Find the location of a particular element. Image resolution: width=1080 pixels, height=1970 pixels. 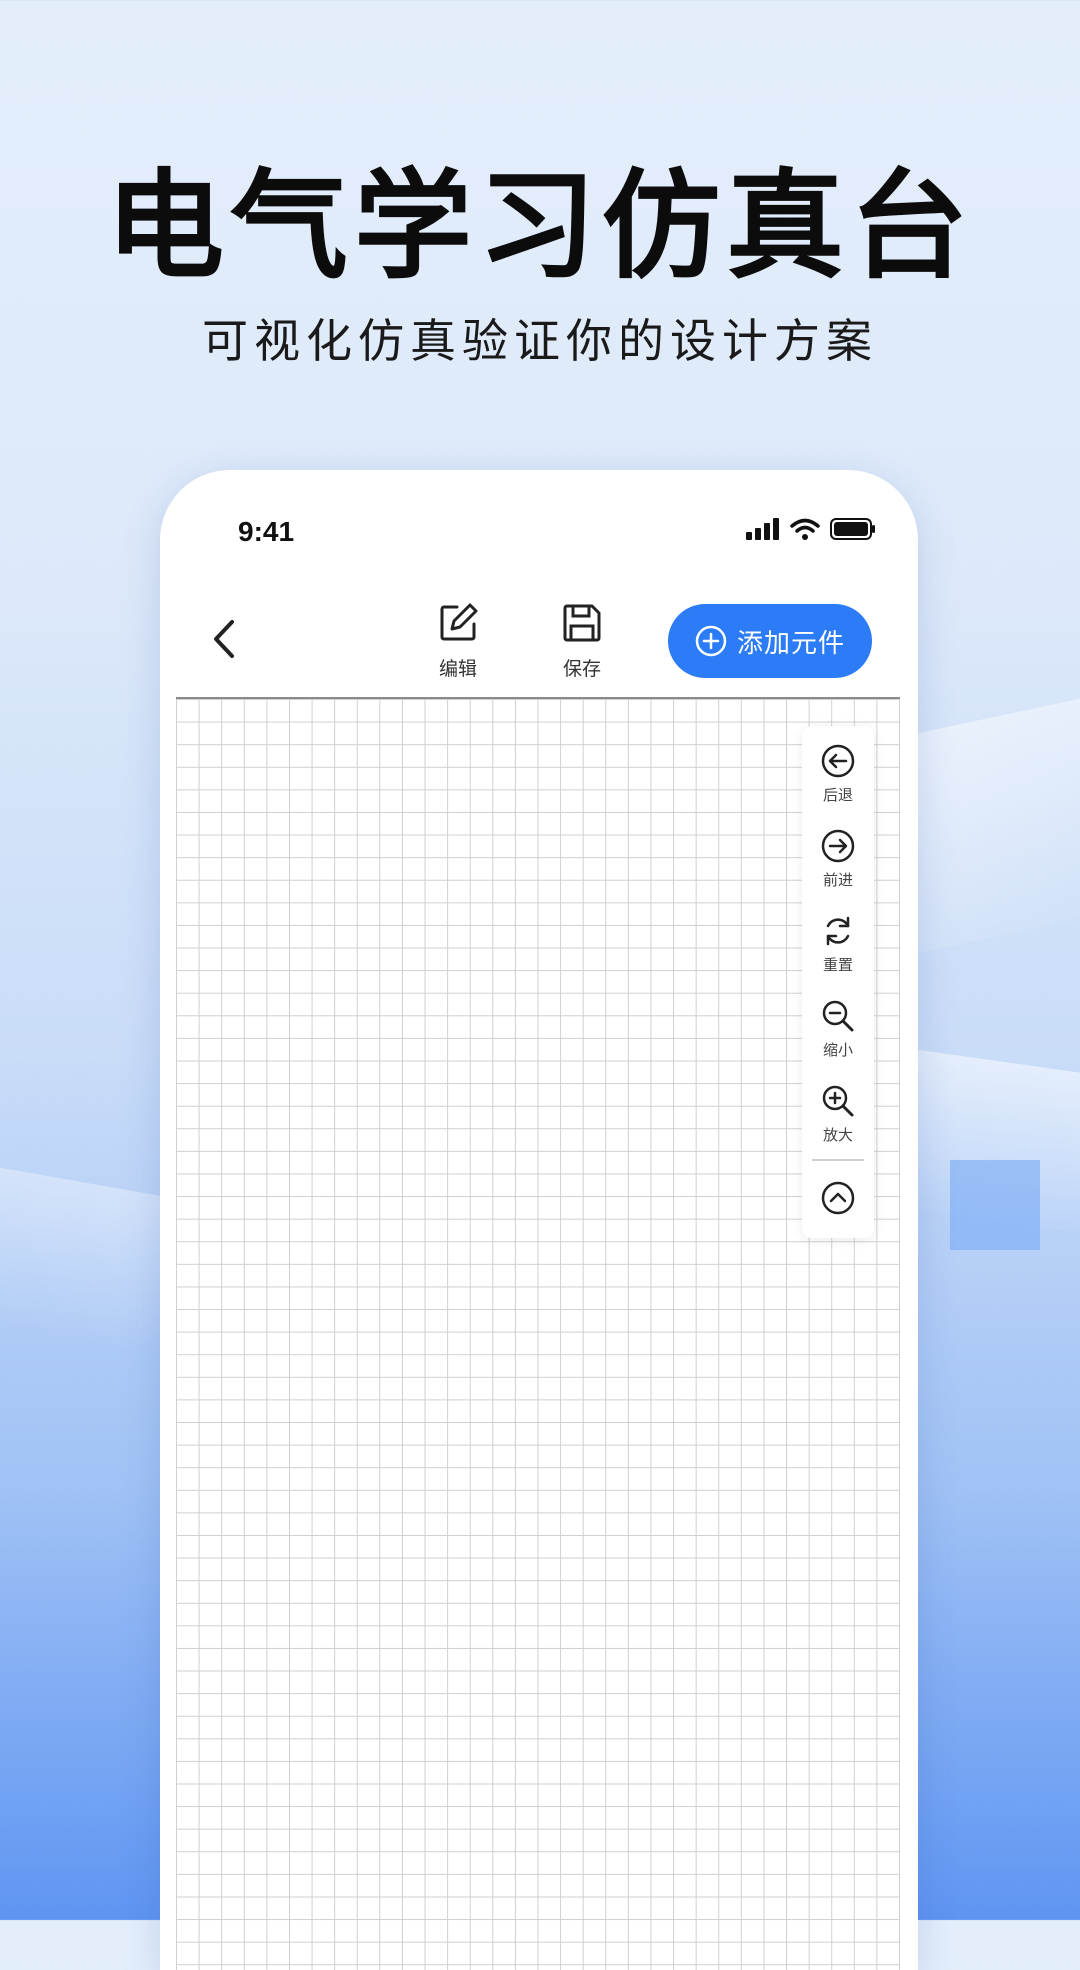

edit-button: 编辑 is located at coordinates (458, 641).